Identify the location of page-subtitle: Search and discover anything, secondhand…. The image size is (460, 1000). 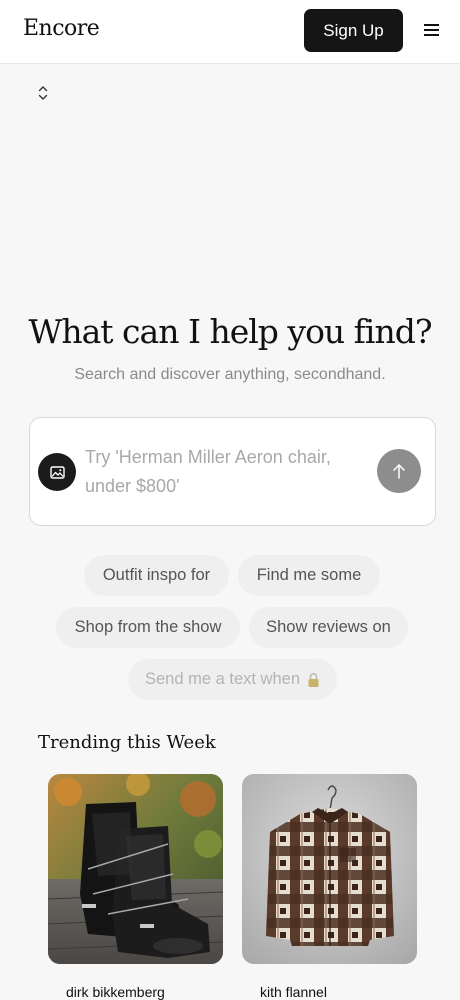
(230, 374).